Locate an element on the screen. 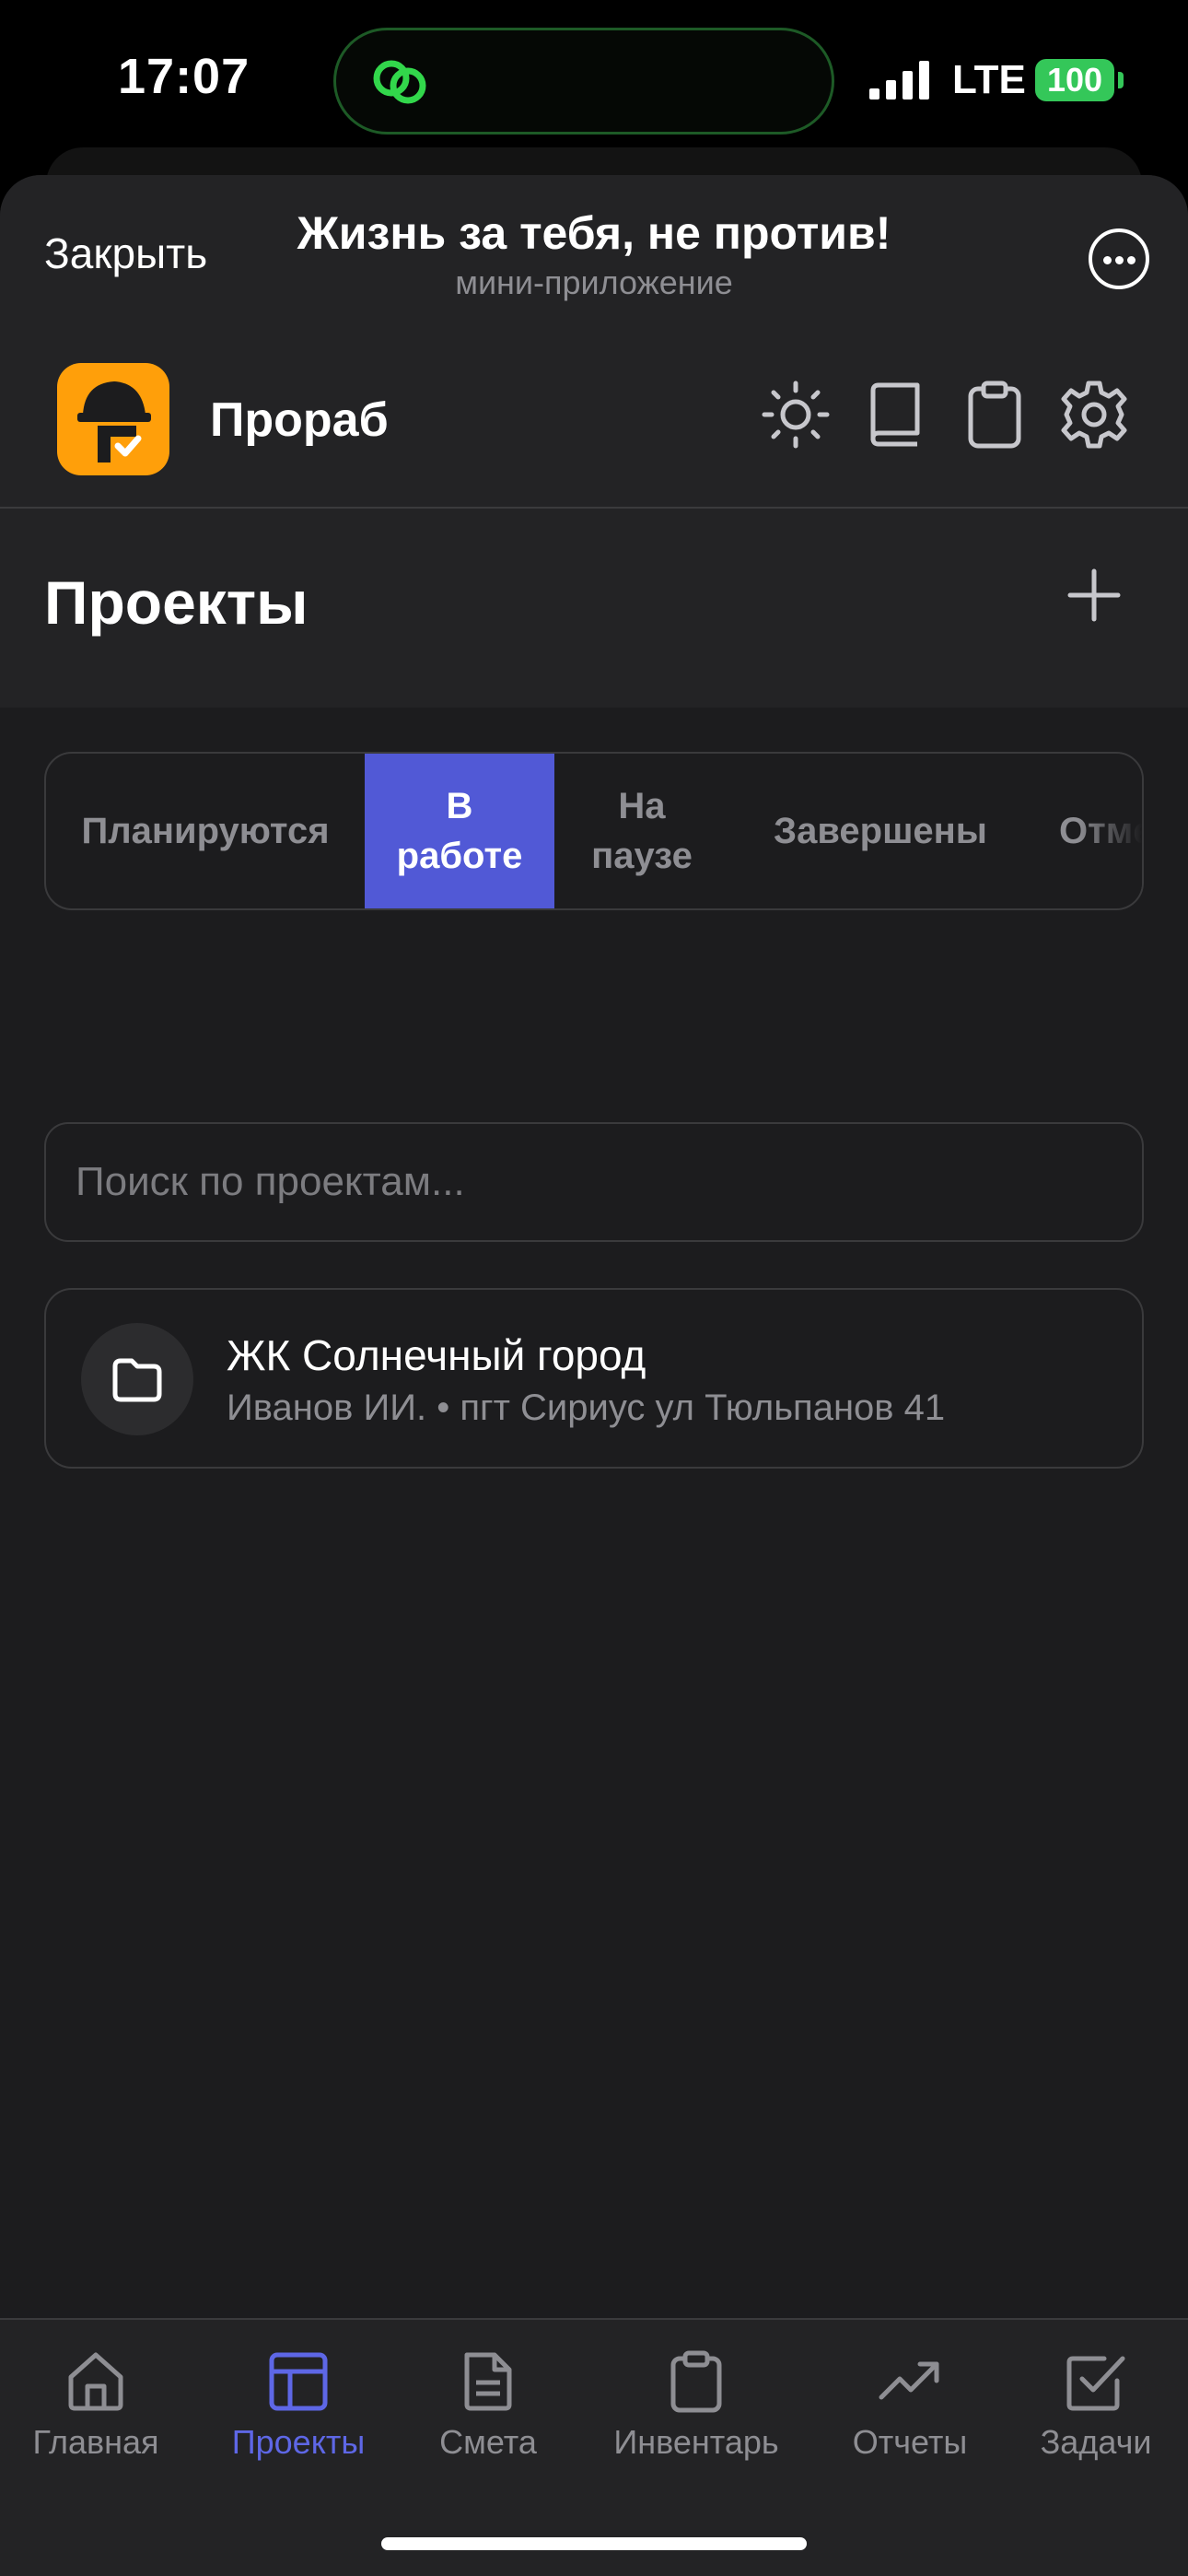 The image size is (1188, 2576). nav-estimate: Смета is located at coordinates (488, 2412).